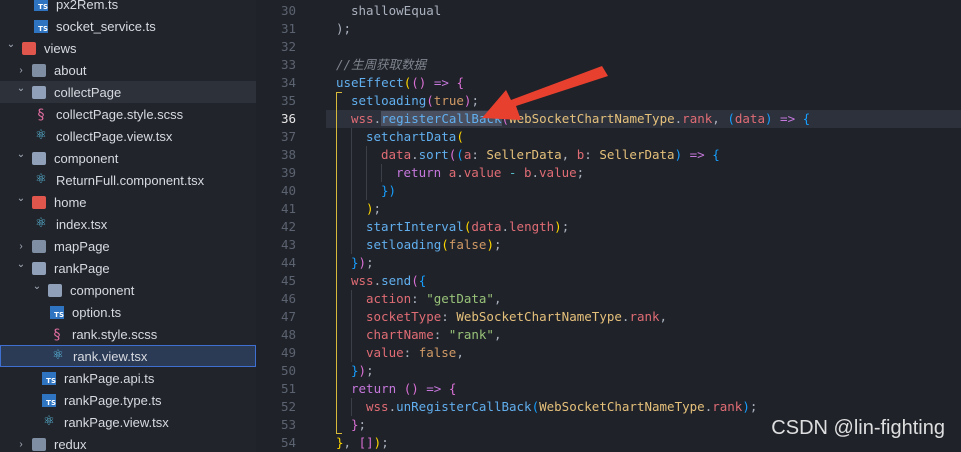 Image resolution: width=961 pixels, height=452 pixels. Describe the element at coordinates (404, 316) in the screenshot. I see `code-token: socketType` at that location.